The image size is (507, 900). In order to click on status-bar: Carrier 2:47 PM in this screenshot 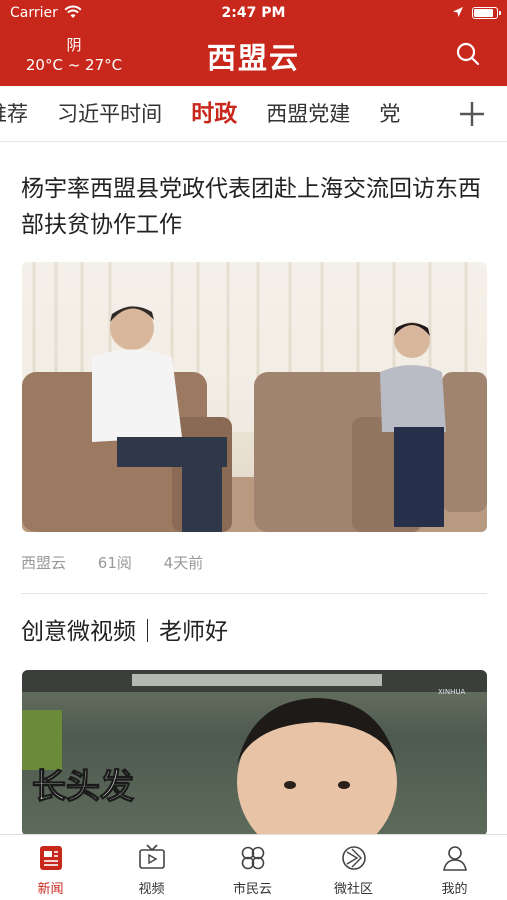, I will do `click(253, 13)`.